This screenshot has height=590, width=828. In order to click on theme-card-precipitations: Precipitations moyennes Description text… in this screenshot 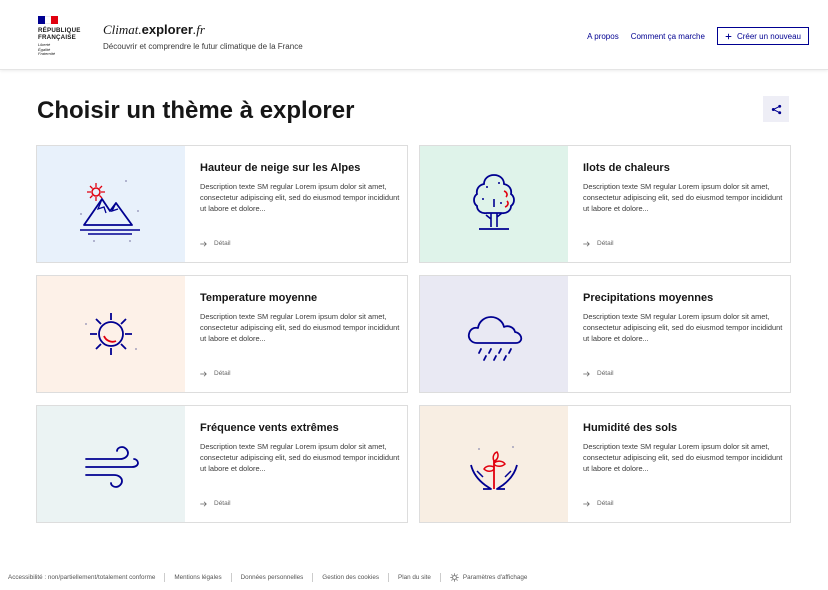, I will do `click(605, 334)`.